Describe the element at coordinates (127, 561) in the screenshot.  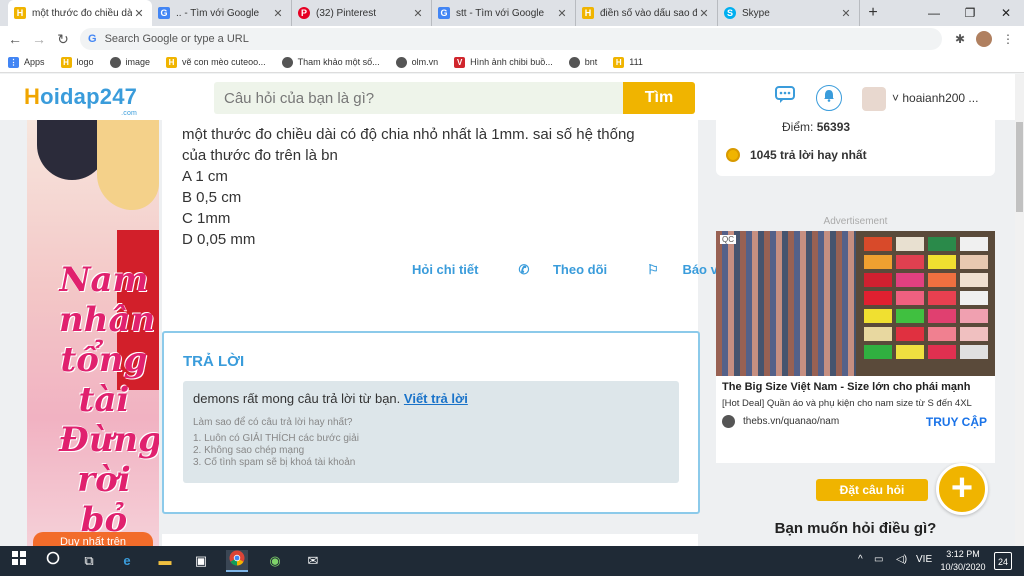
I see `edge-icon: e` at that location.